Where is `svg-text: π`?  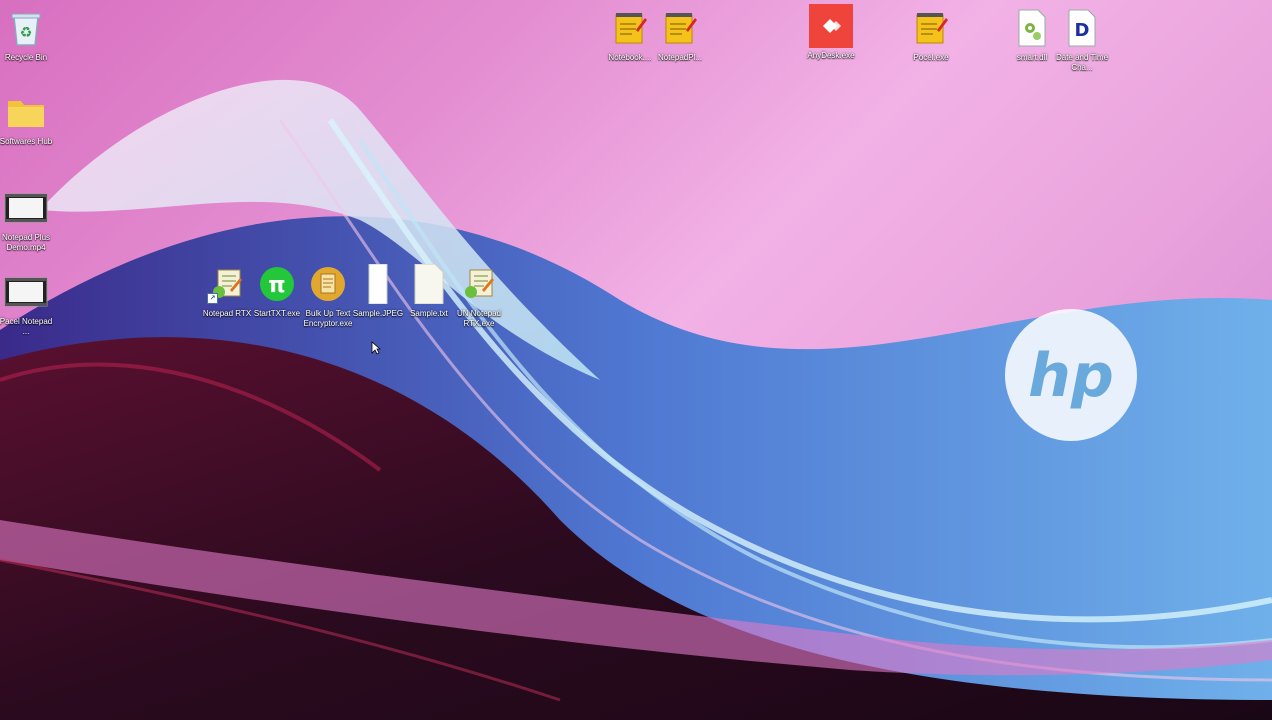 svg-text: π is located at coordinates (276, 285).